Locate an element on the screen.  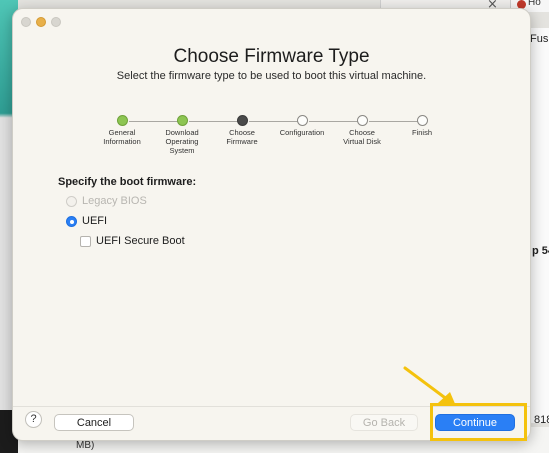
zoom-window-icon is located at coordinates (56, 22).